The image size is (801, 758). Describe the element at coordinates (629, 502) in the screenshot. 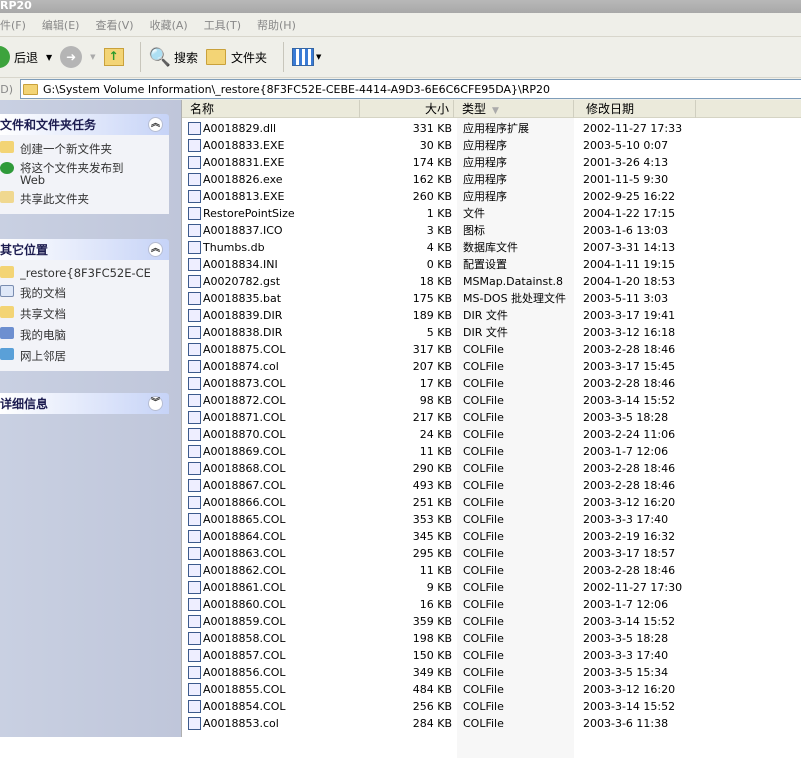

I see `file-date: 2003-3-12 16:20` at that location.